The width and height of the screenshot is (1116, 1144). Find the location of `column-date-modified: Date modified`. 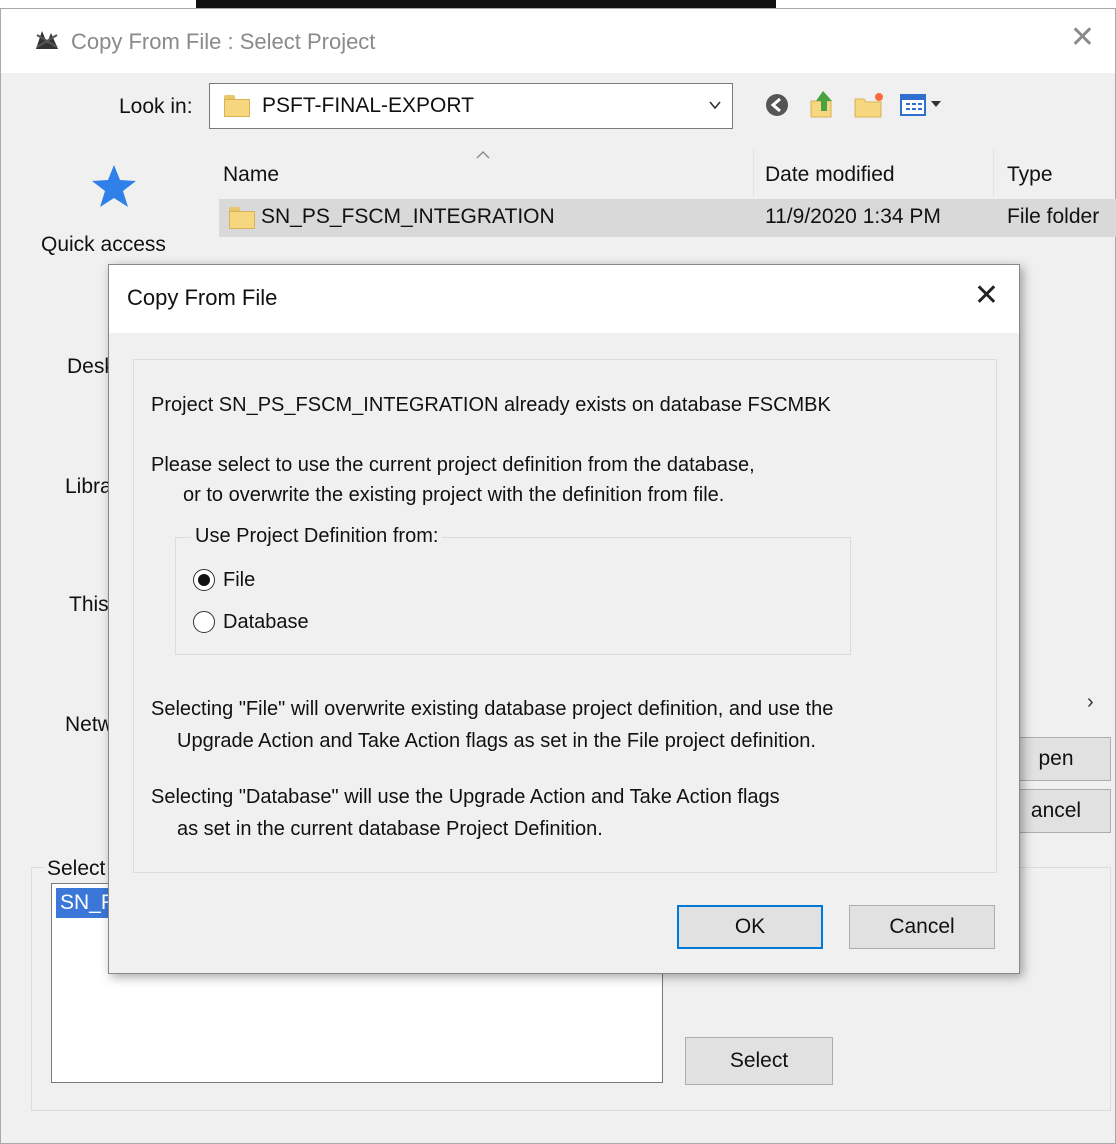

column-date-modified: Date modified is located at coordinates (830, 175).